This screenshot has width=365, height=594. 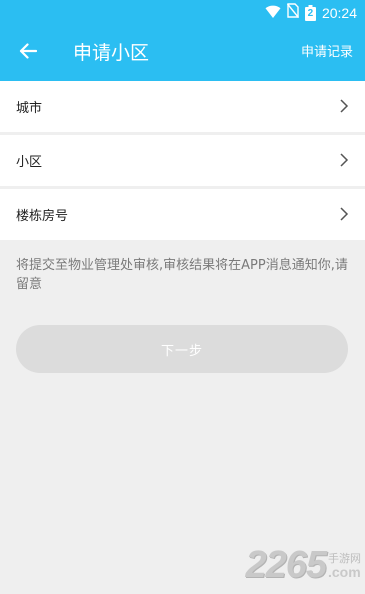 I want to click on back-button, so click(x=28, y=53).